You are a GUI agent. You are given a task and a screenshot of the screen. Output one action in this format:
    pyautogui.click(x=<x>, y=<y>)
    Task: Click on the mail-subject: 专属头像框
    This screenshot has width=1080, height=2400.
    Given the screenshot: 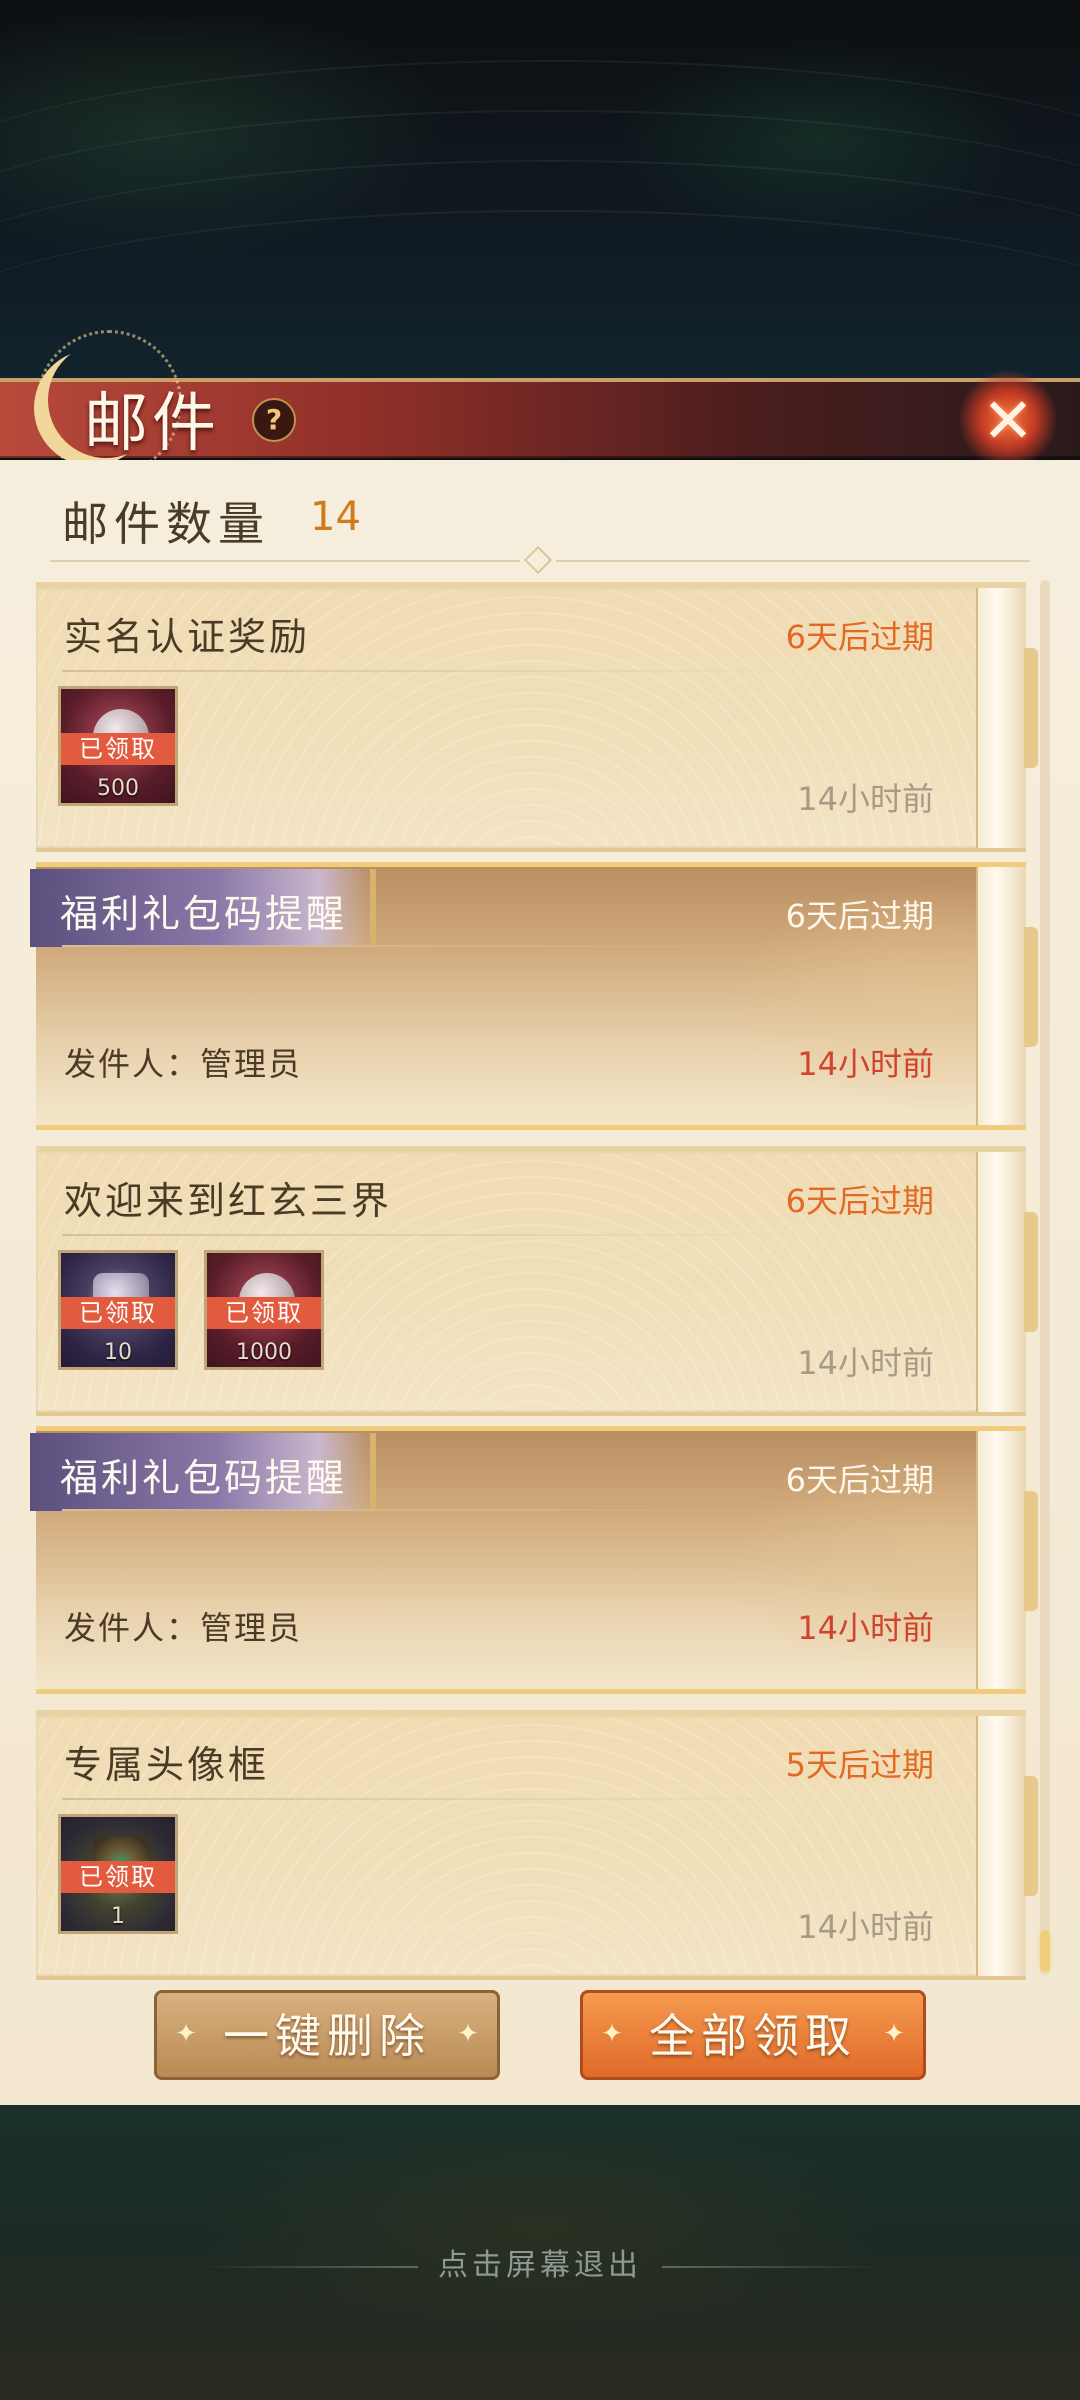 What is the action you would take?
    pyautogui.click(x=167, y=1765)
    